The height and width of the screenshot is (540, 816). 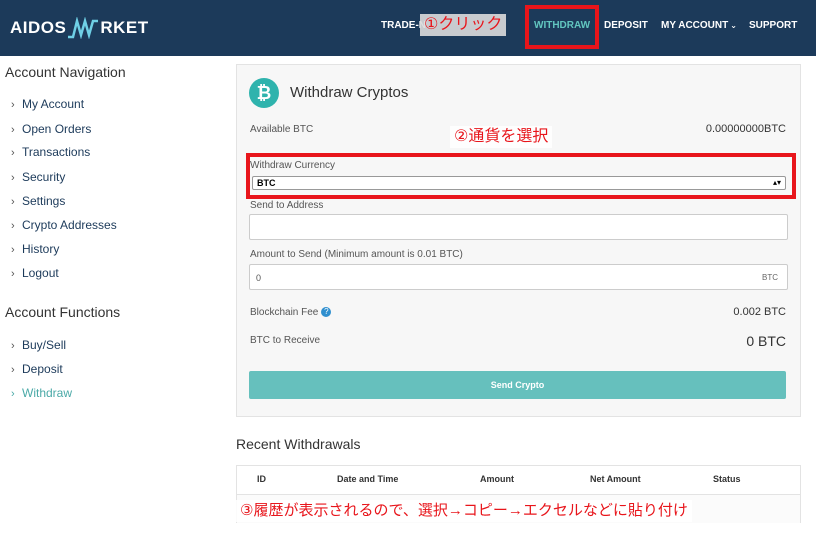 What do you see at coordinates (38, 27) in the screenshot?
I see `logo-text-left: AIDOS` at bounding box center [38, 27].